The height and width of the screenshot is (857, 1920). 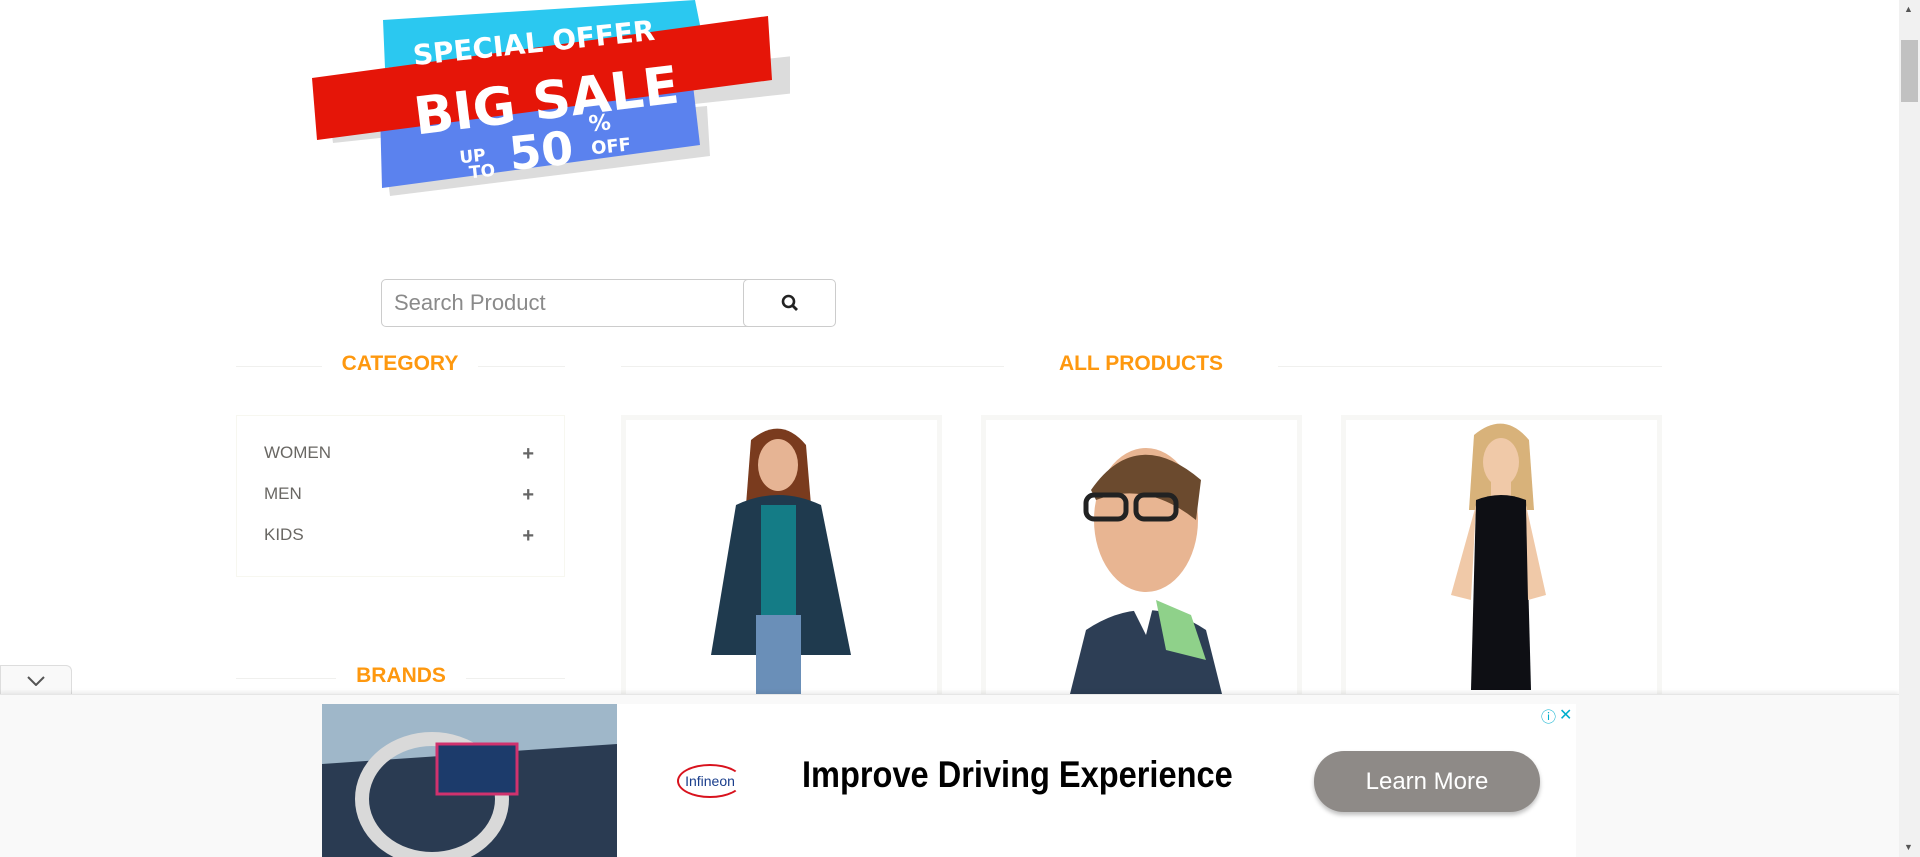 I want to click on scroll-up-icon: ▲, so click(x=1908, y=9).